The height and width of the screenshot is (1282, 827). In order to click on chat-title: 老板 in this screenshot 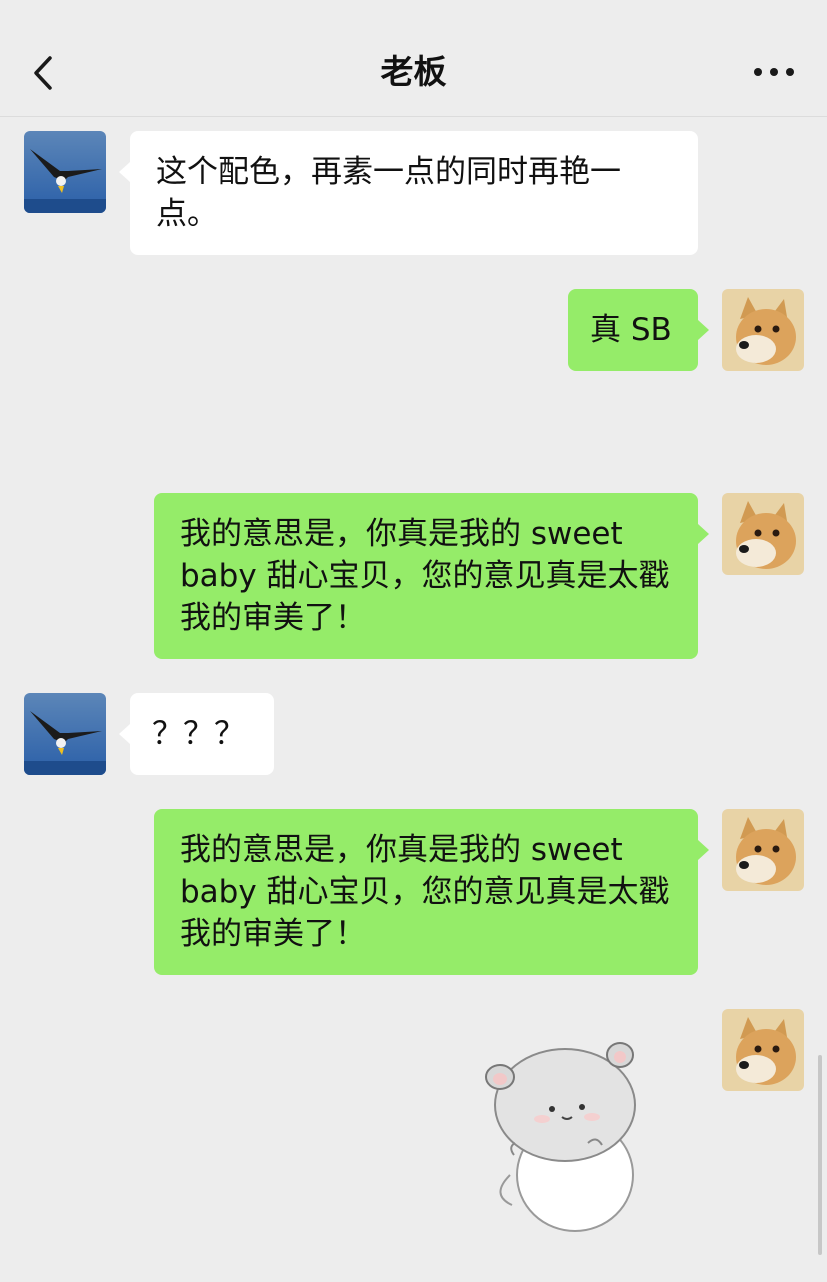, I will do `click(413, 71)`.